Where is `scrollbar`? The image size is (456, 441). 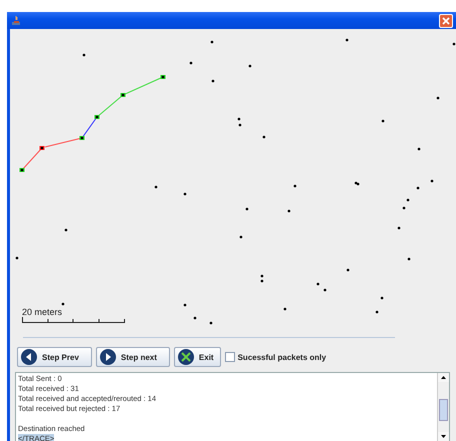 scrollbar is located at coordinates (443, 407).